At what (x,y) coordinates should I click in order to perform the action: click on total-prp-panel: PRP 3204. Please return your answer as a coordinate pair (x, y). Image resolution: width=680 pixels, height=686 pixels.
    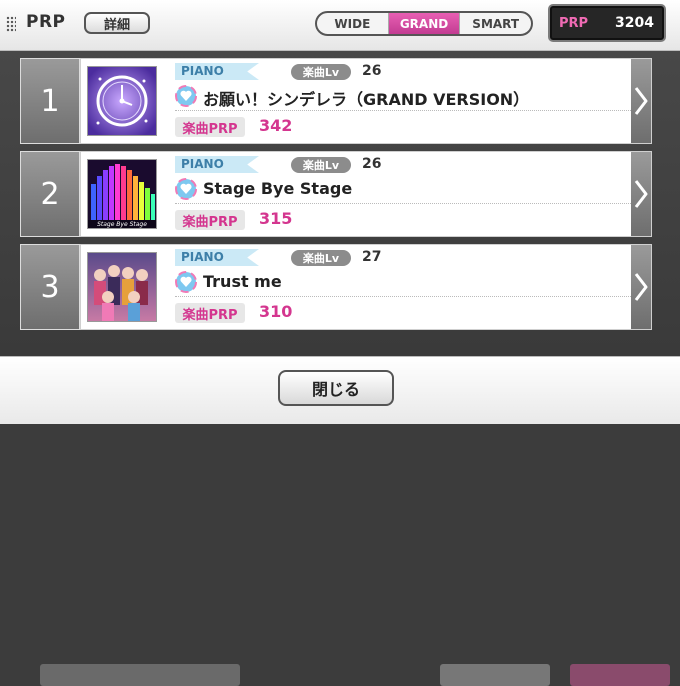
    Looking at the image, I should click on (607, 23).